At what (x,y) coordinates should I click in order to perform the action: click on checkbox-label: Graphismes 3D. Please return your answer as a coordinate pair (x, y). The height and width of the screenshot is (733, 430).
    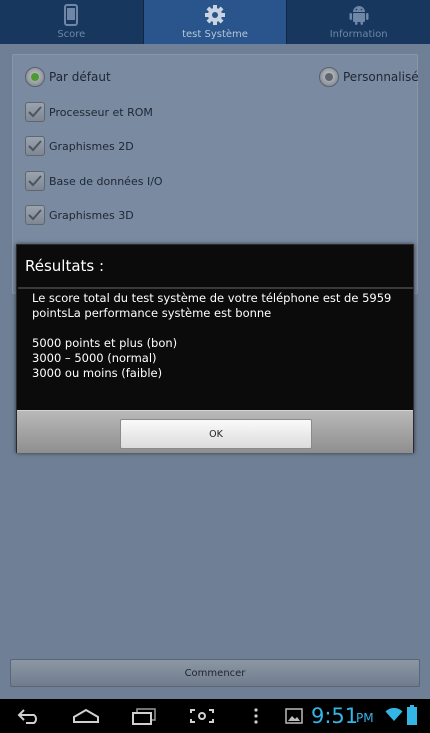
    Looking at the image, I should click on (91, 215).